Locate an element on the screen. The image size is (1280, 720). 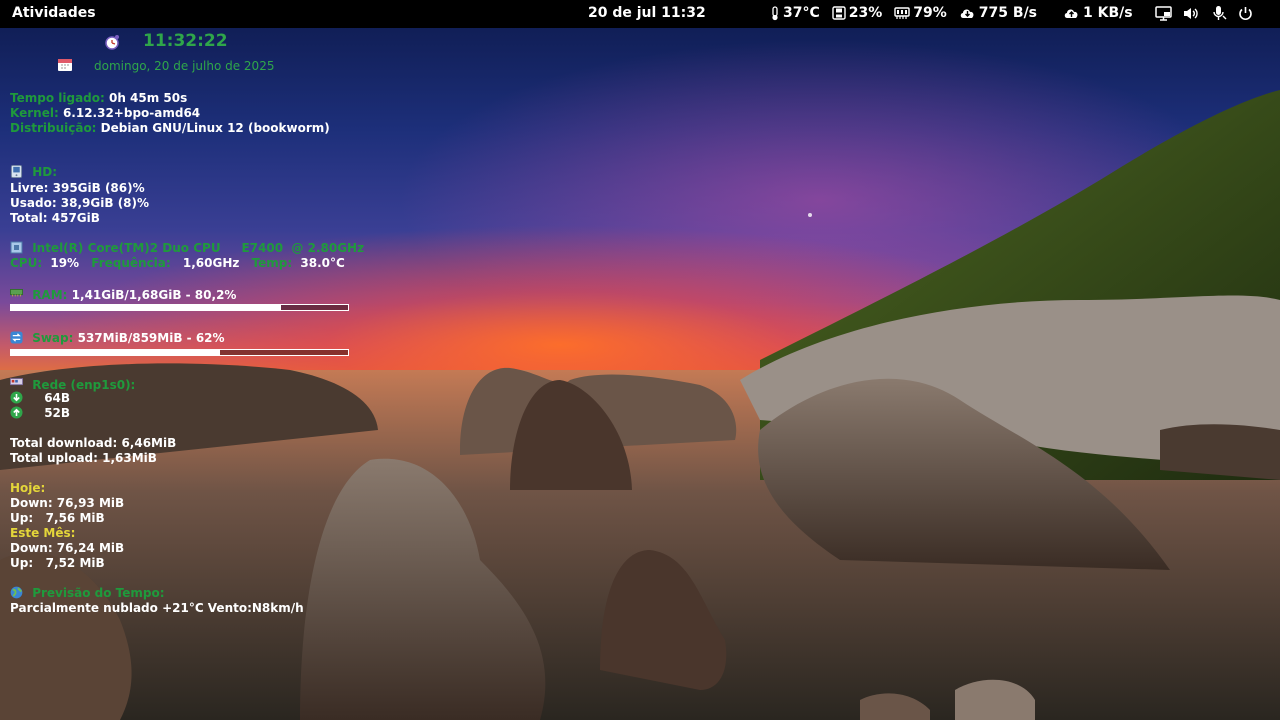
download-speed-value: 775 B/s is located at coordinates (1008, 13).